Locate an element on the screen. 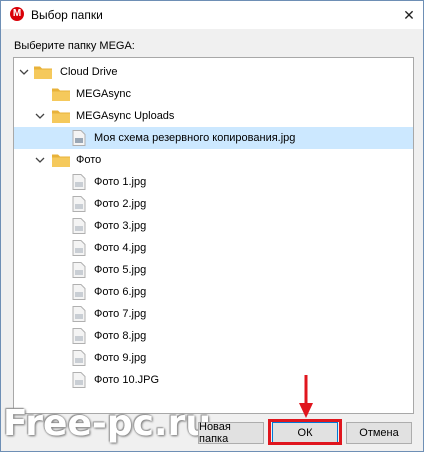 The width and height of the screenshot is (424, 452). tree-item-label: MEGAsync is located at coordinates (104, 94).